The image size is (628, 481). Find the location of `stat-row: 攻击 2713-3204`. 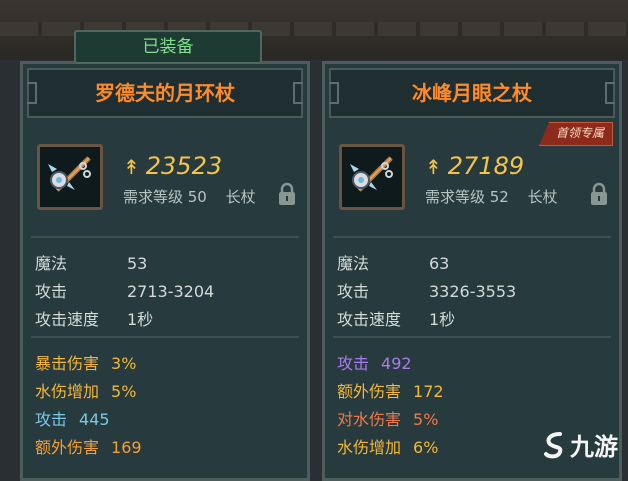

stat-row: 攻击 2713-3204 is located at coordinates (124, 290).